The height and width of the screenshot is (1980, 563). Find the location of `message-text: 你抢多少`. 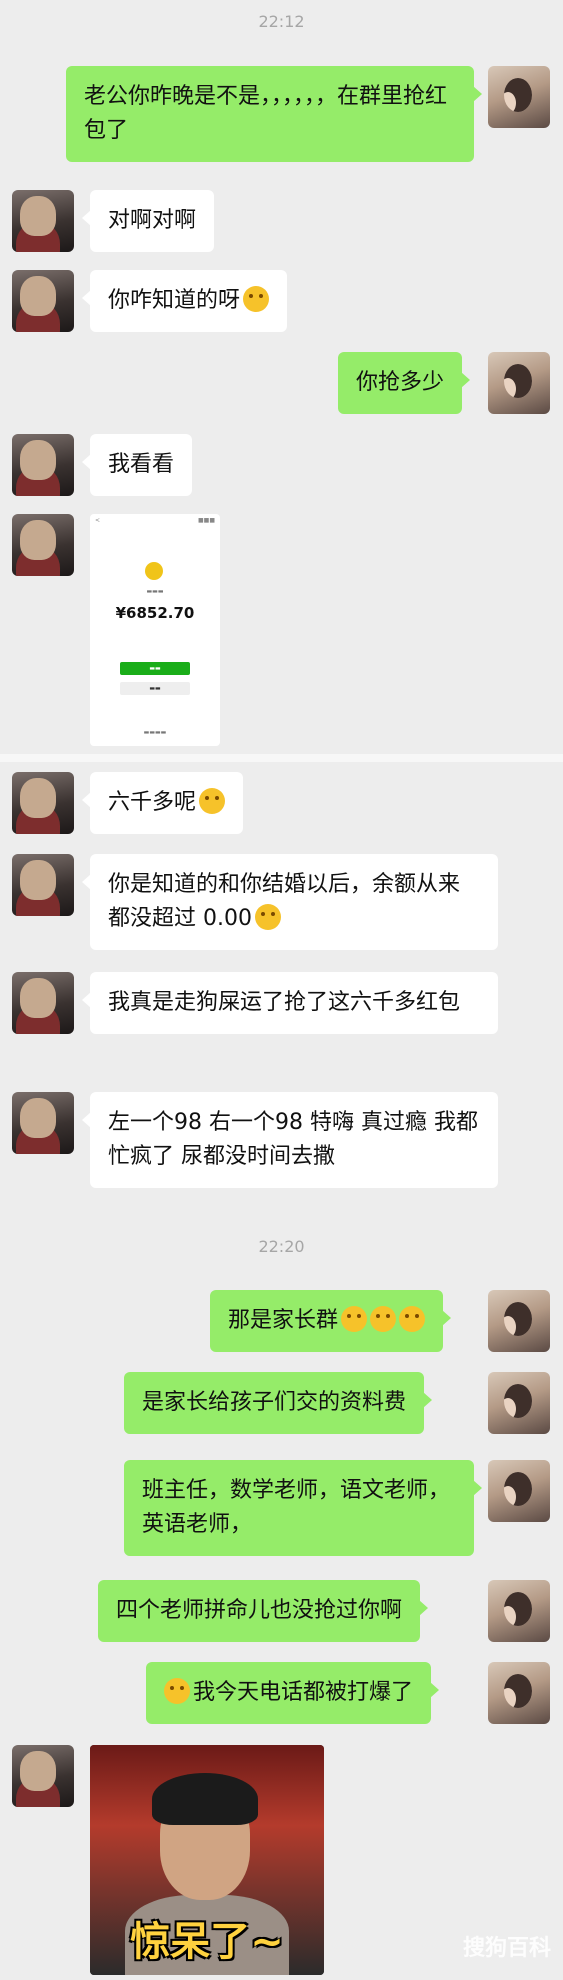

message-text: 你抢多少 is located at coordinates (400, 382).